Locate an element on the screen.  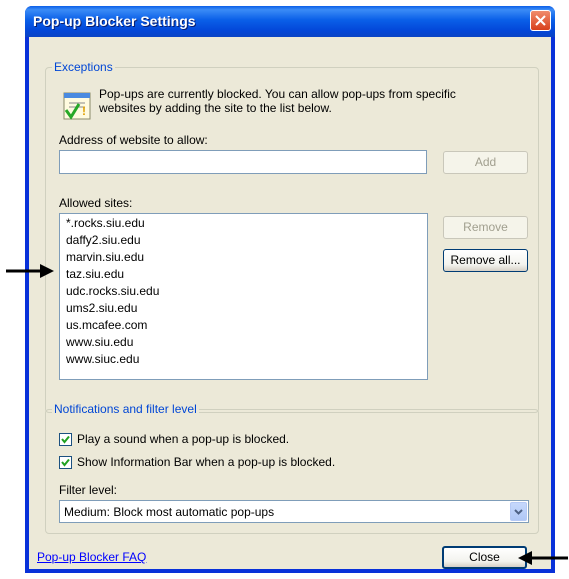
list-item: marvin.siu.edu is located at coordinates (105, 257).